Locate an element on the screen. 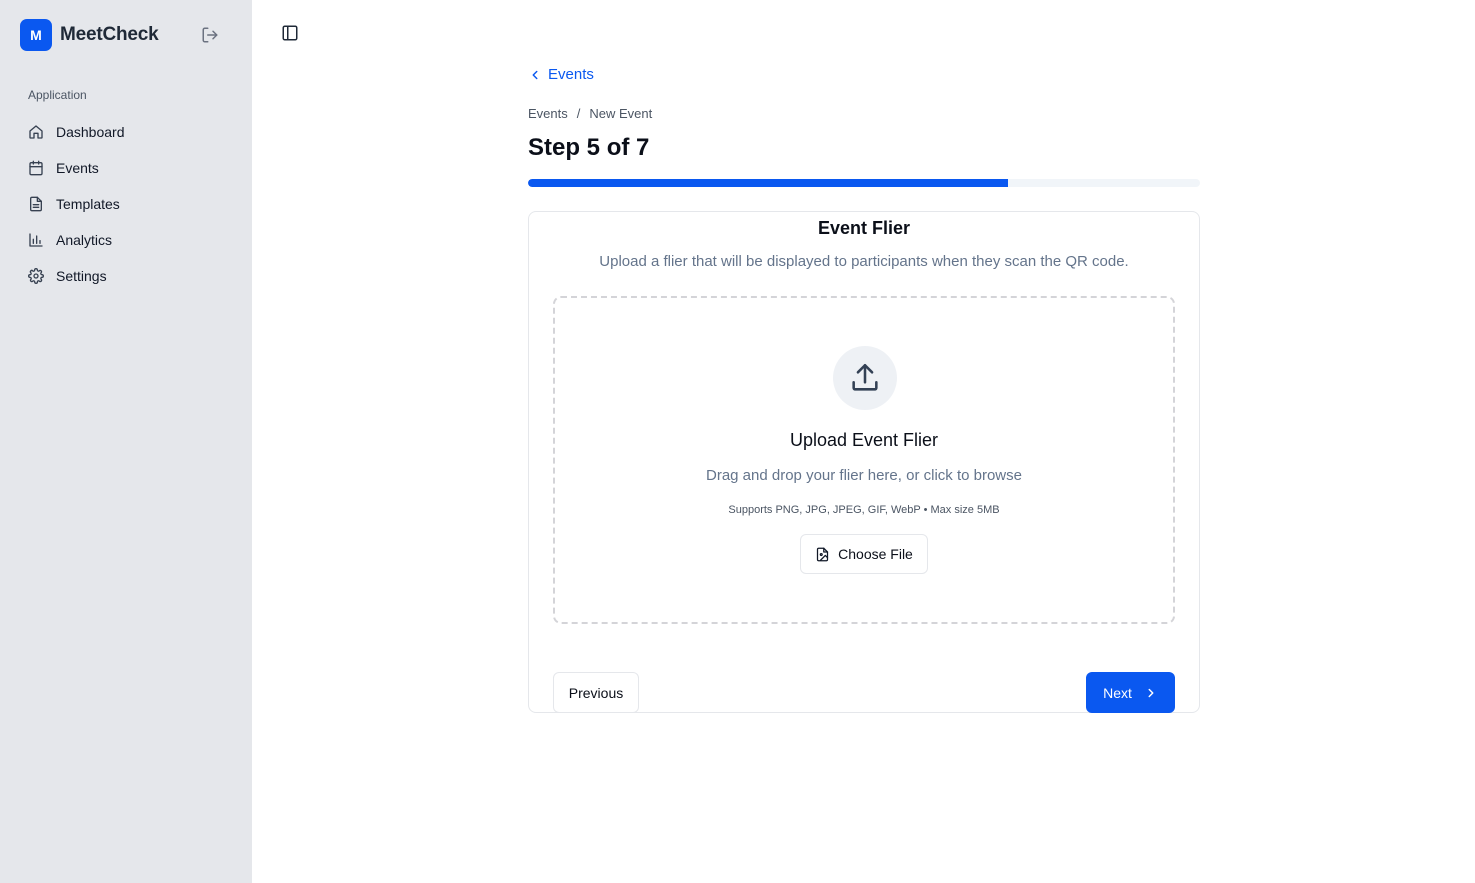 The height and width of the screenshot is (883, 1475). upload-icon is located at coordinates (865, 377).